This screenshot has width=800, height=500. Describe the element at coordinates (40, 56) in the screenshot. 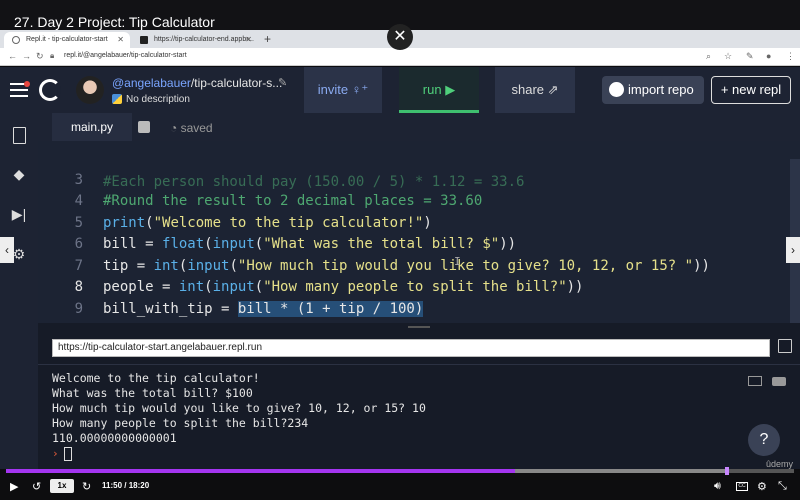

I see `reload-icon: ↻` at that location.